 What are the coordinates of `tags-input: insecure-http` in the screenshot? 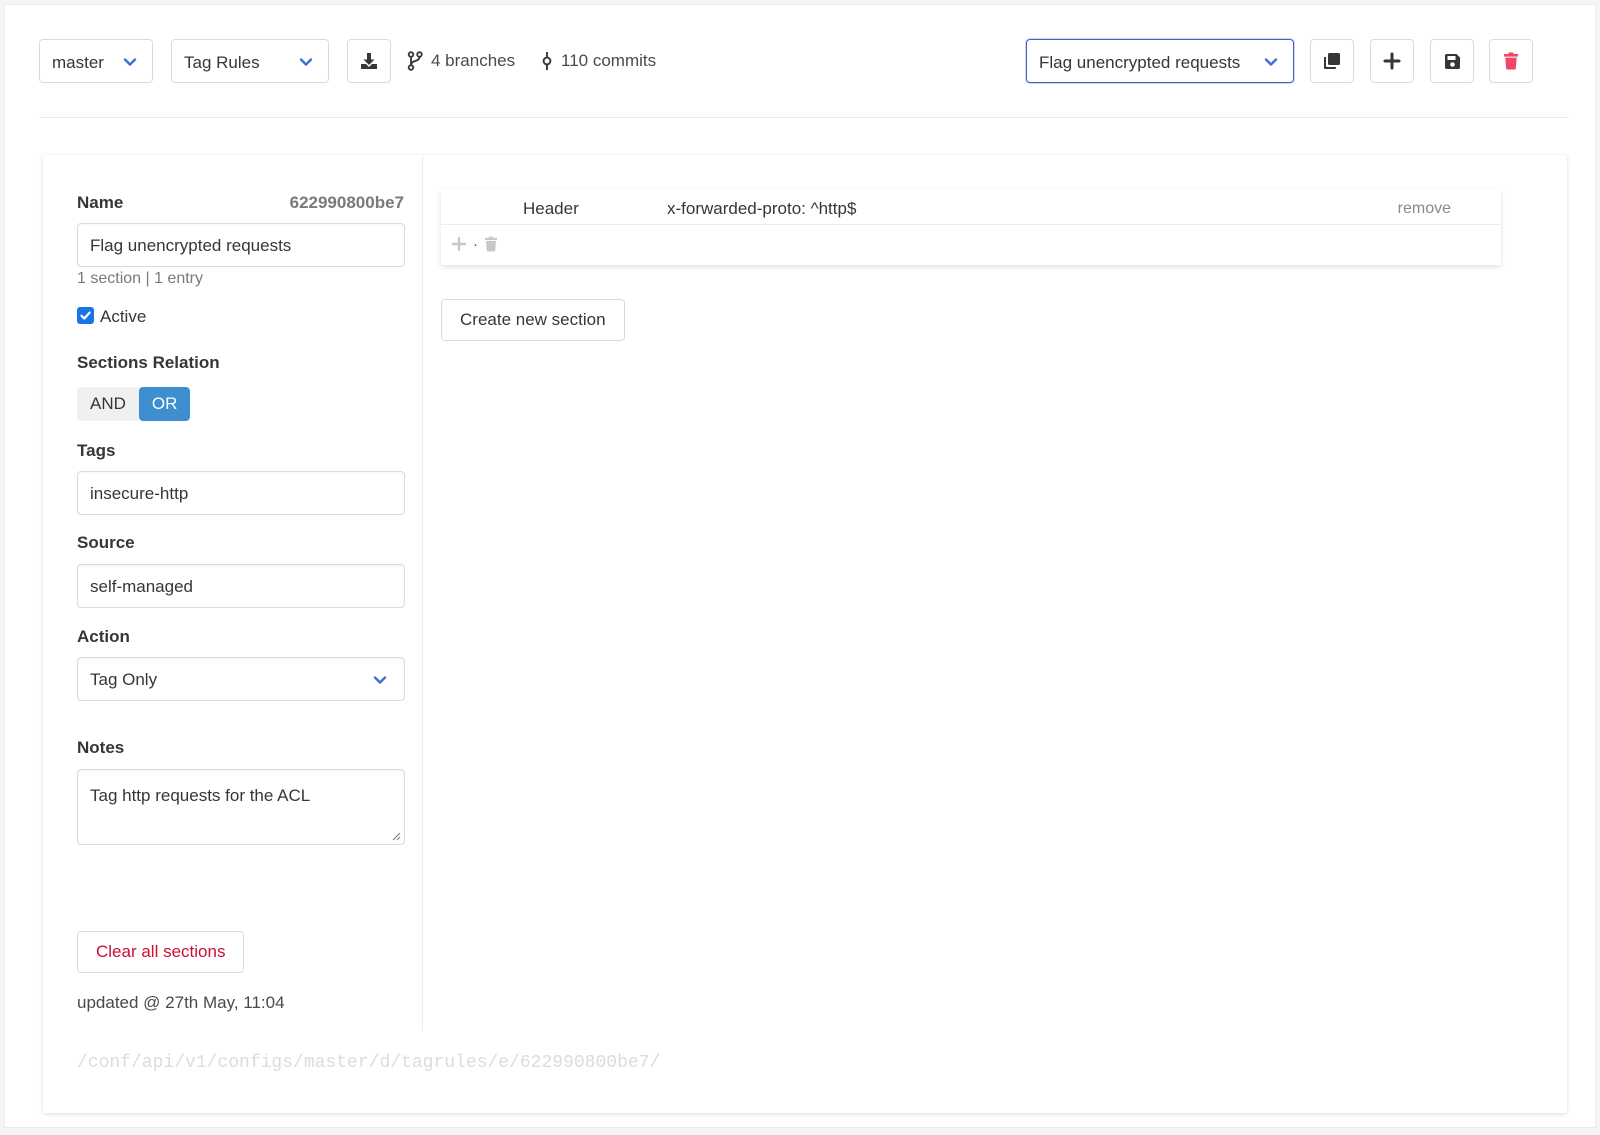 It's located at (241, 493).